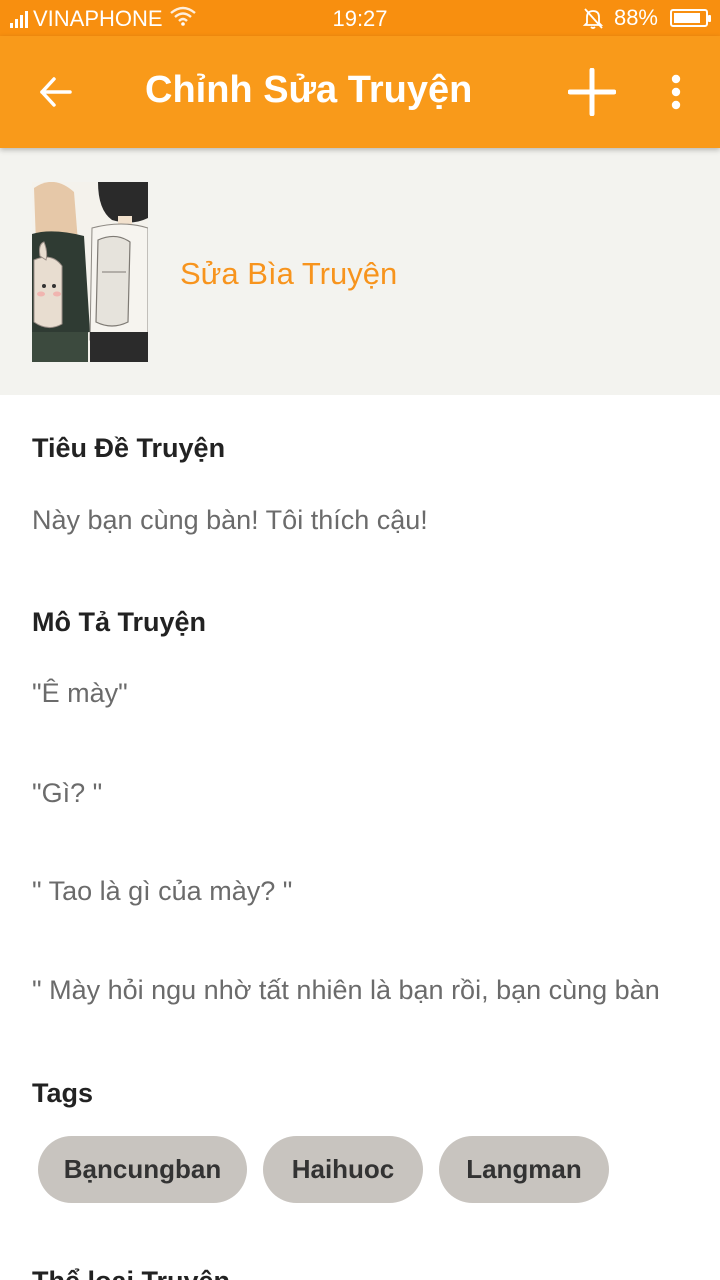  What do you see at coordinates (690, 18) in the screenshot?
I see `battery-icon` at bounding box center [690, 18].